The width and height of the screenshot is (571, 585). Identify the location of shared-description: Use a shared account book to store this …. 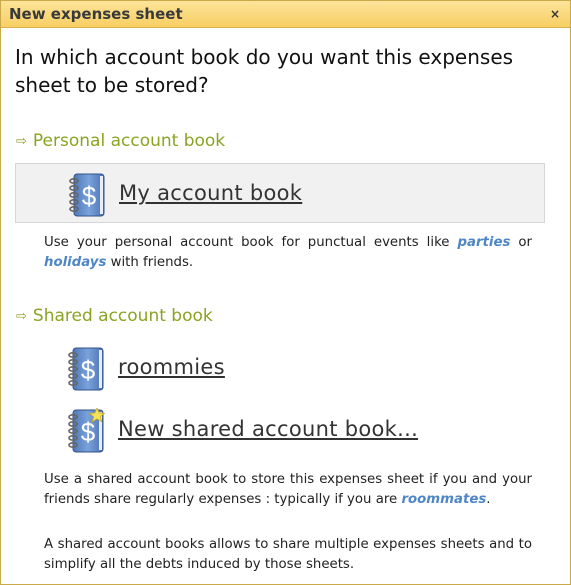
(288, 489).